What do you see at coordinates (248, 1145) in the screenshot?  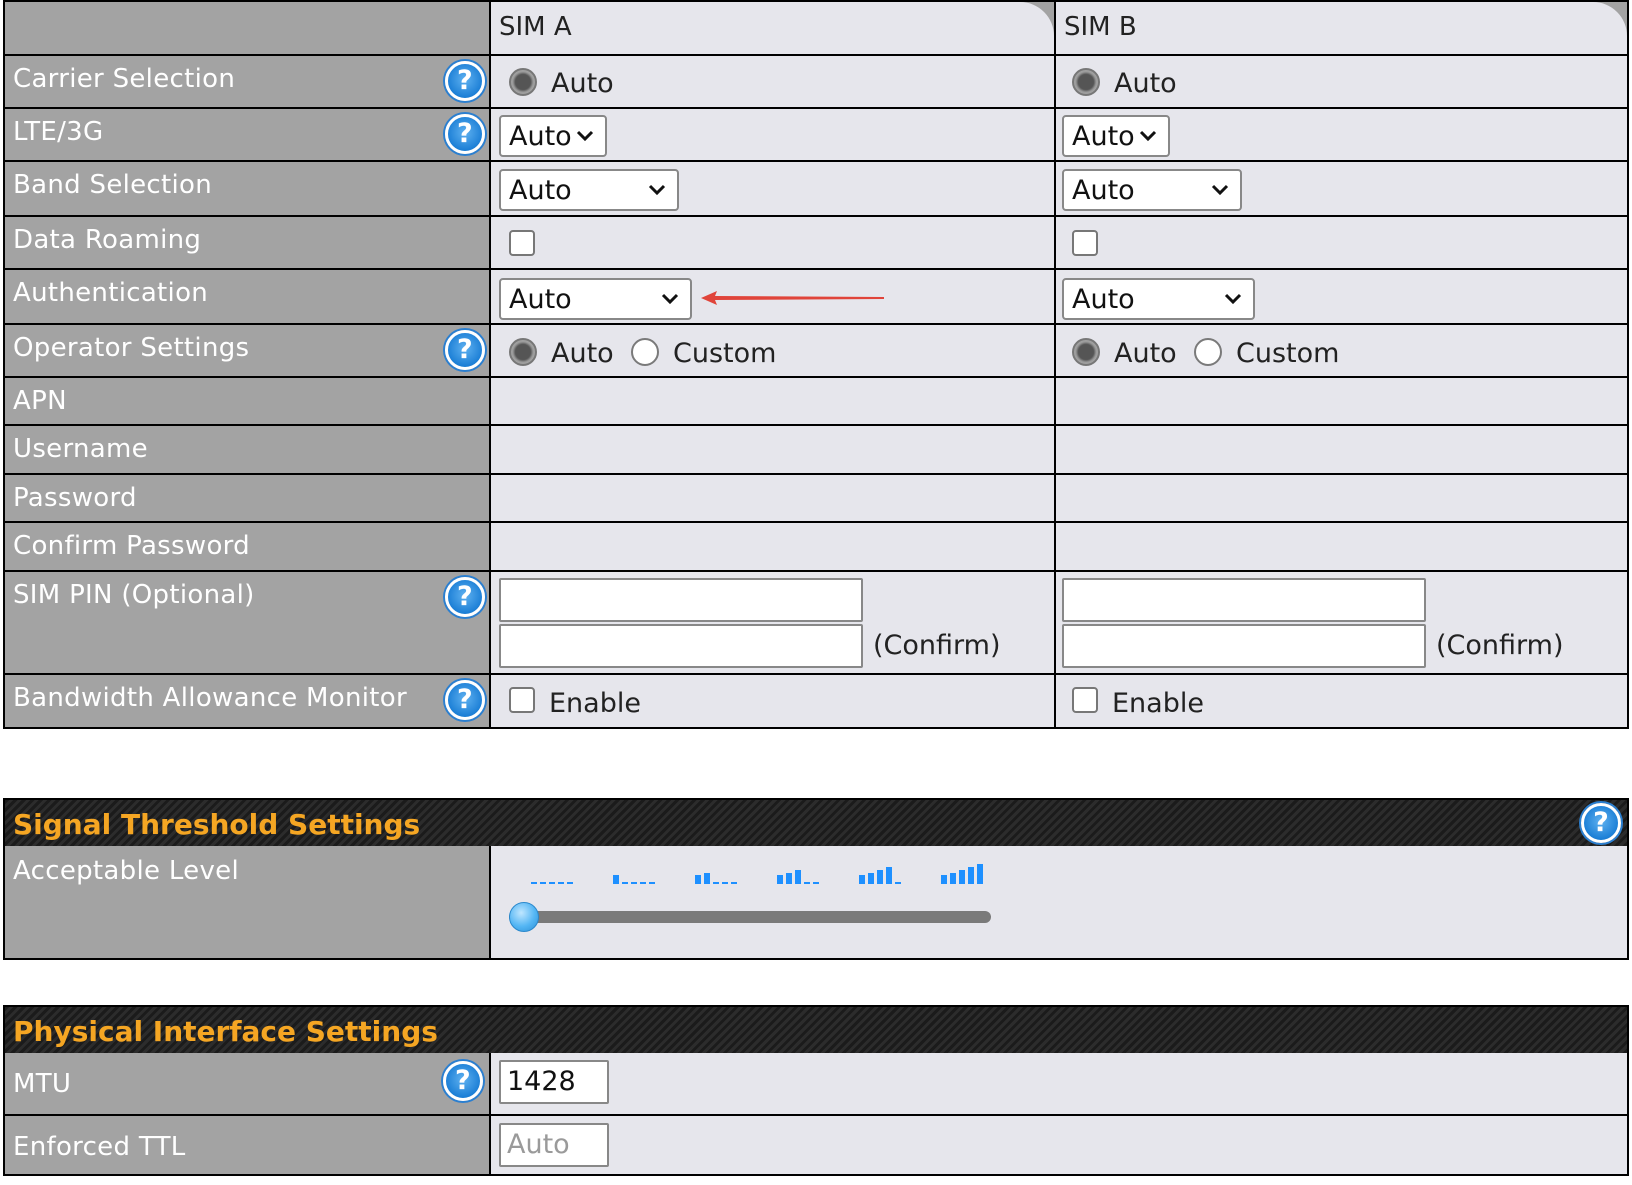 I see `row-label: Enforced TTL` at bounding box center [248, 1145].